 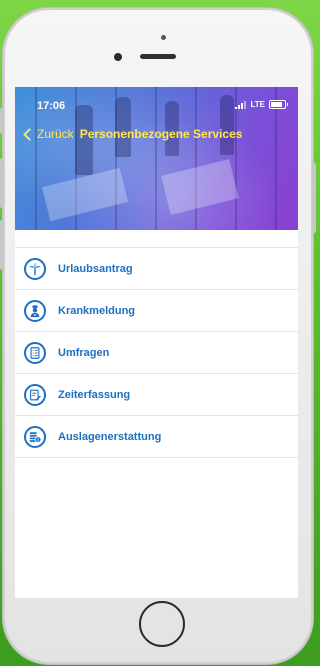 What do you see at coordinates (29, 134) in the screenshot?
I see `chevron-left-icon` at bounding box center [29, 134].